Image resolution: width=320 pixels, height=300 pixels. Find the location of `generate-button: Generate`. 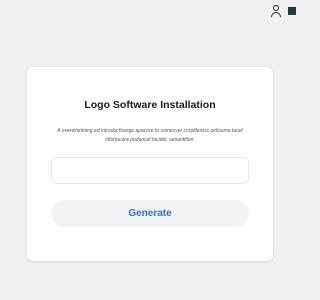

generate-button: Generate is located at coordinates (150, 213).